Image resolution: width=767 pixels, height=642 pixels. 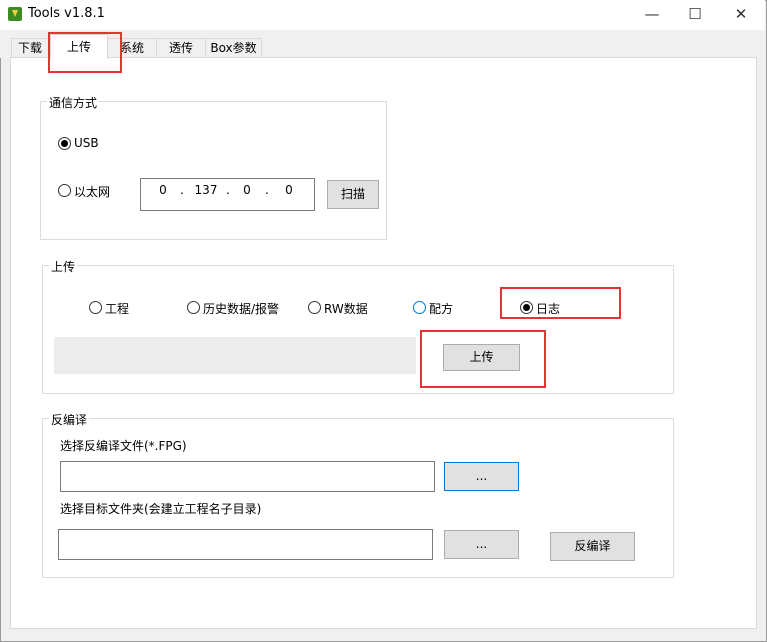 I want to click on radio-history-alarm-label: 历史数据/报警, so click(x=241, y=309).